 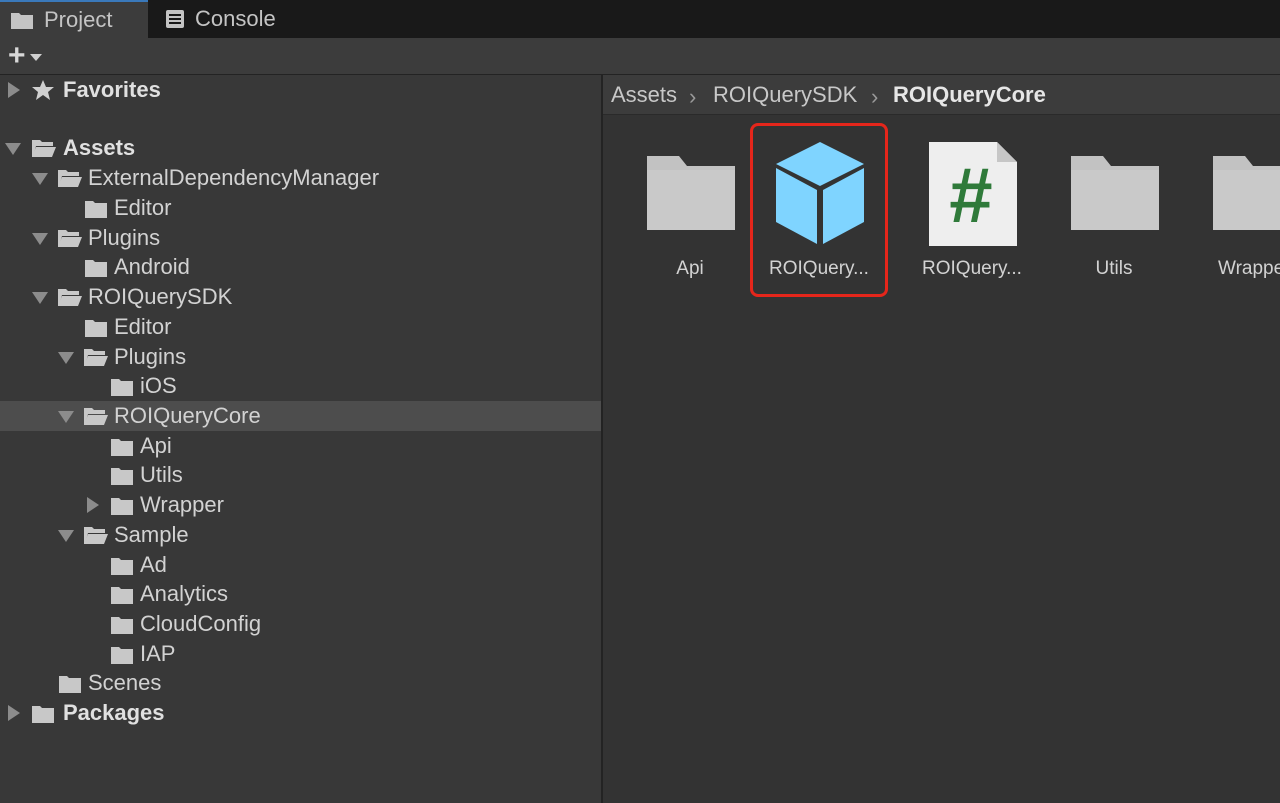 I want to click on asset-name: Wrappe, so click(x=1249, y=268).